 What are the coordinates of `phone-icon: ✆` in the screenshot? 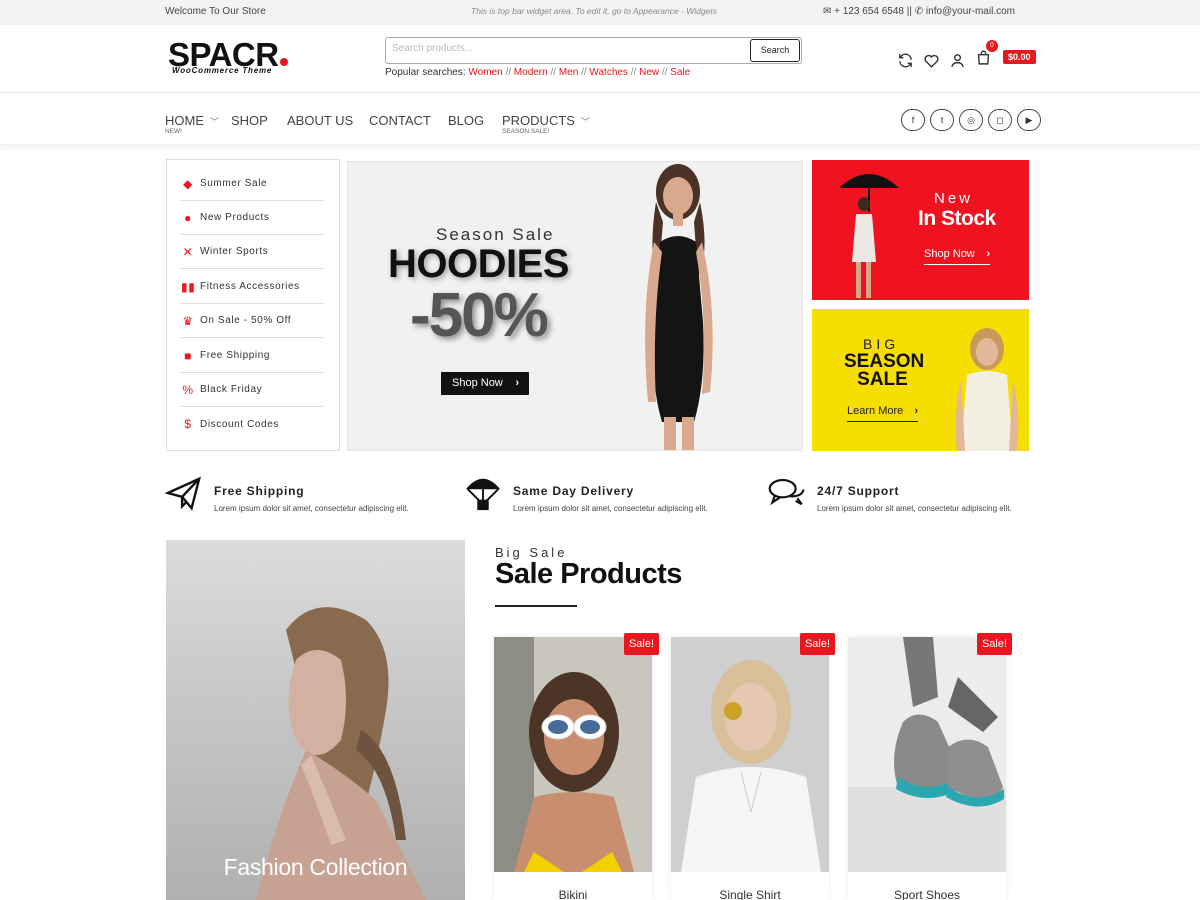 It's located at (919, 11).